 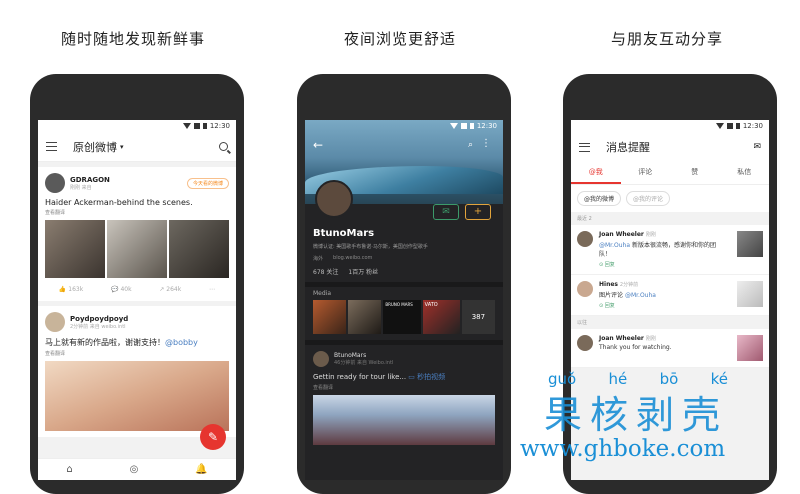 What do you see at coordinates (426, 377) in the screenshot?
I see `video-link: ▭ 秒拍视频` at bounding box center [426, 377].